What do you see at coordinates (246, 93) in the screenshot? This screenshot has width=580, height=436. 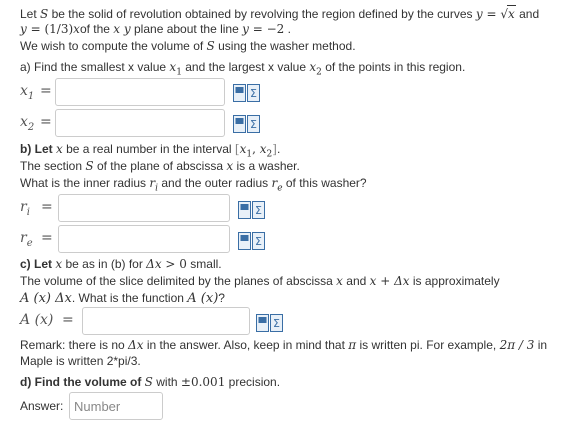 I see `x1-tool-buttons: Σ` at bounding box center [246, 93].